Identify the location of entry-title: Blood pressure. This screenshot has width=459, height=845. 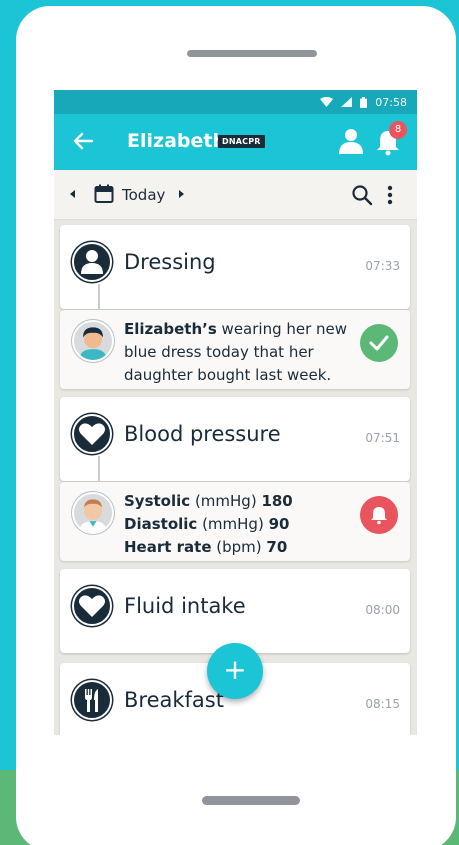
(202, 434).